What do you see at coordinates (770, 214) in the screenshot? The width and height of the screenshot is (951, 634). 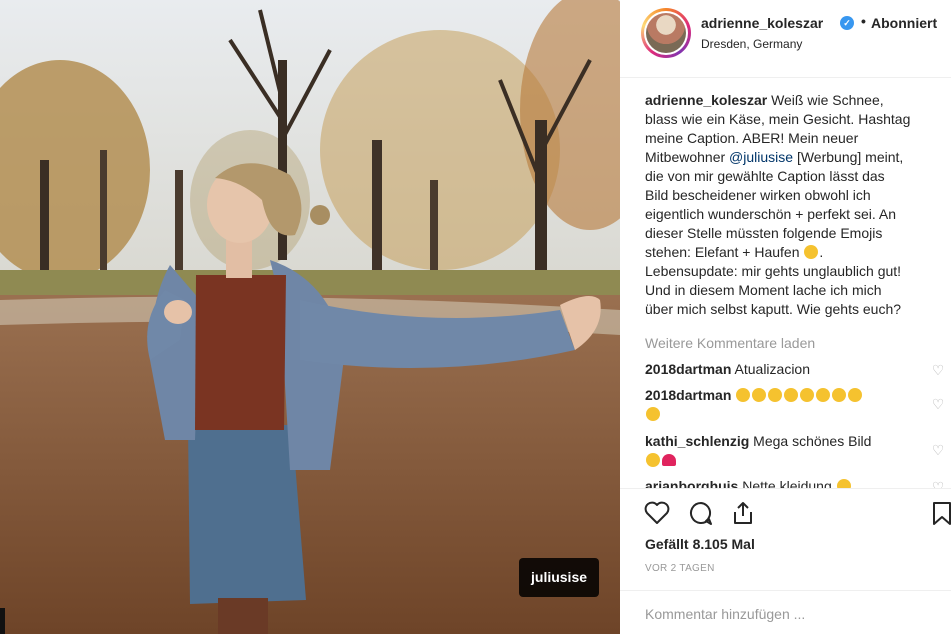 I see `caption-line: eigentlich wunderschön + perfekt sei. An` at bounding box center [770, 214].